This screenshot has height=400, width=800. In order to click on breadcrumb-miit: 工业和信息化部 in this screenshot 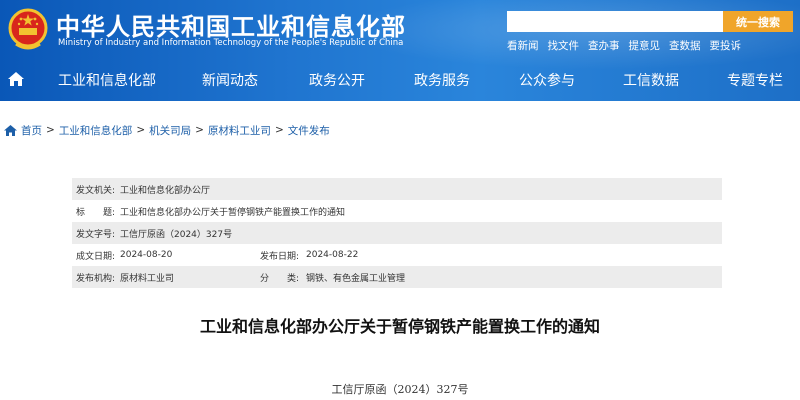, I will do `click(96, 130)`.